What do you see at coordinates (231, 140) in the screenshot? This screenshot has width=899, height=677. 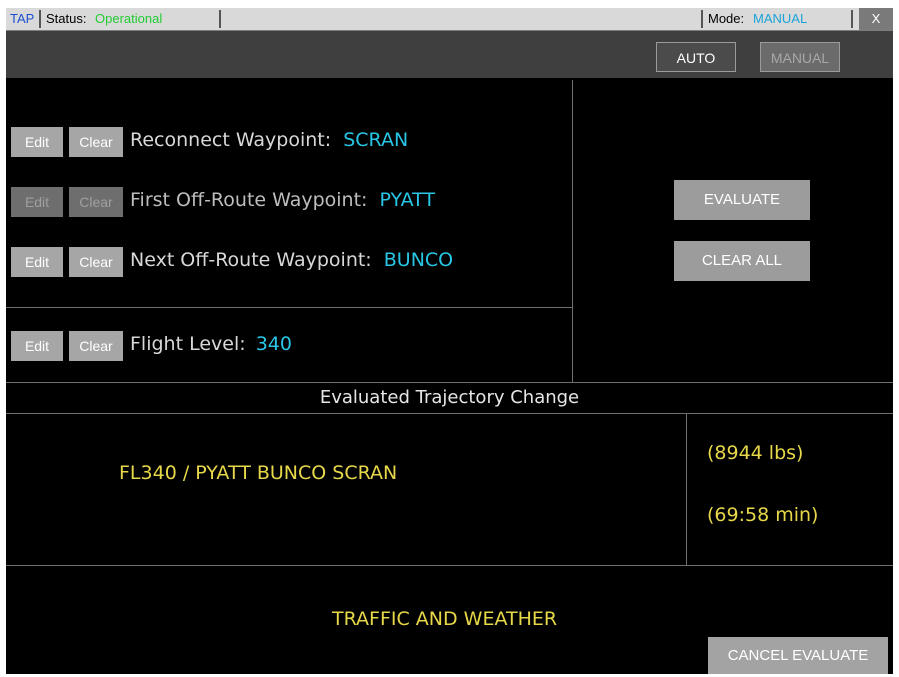 I see `reconnect-waypoint-label: Reconnect Waypoint:` at bounding box center [231, 140].